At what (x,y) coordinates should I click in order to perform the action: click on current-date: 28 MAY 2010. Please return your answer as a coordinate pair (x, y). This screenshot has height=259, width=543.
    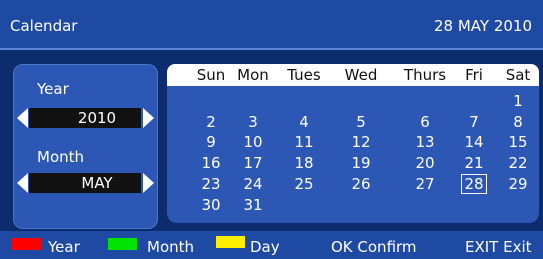
    Looking at the image, I should click on (483, 26).